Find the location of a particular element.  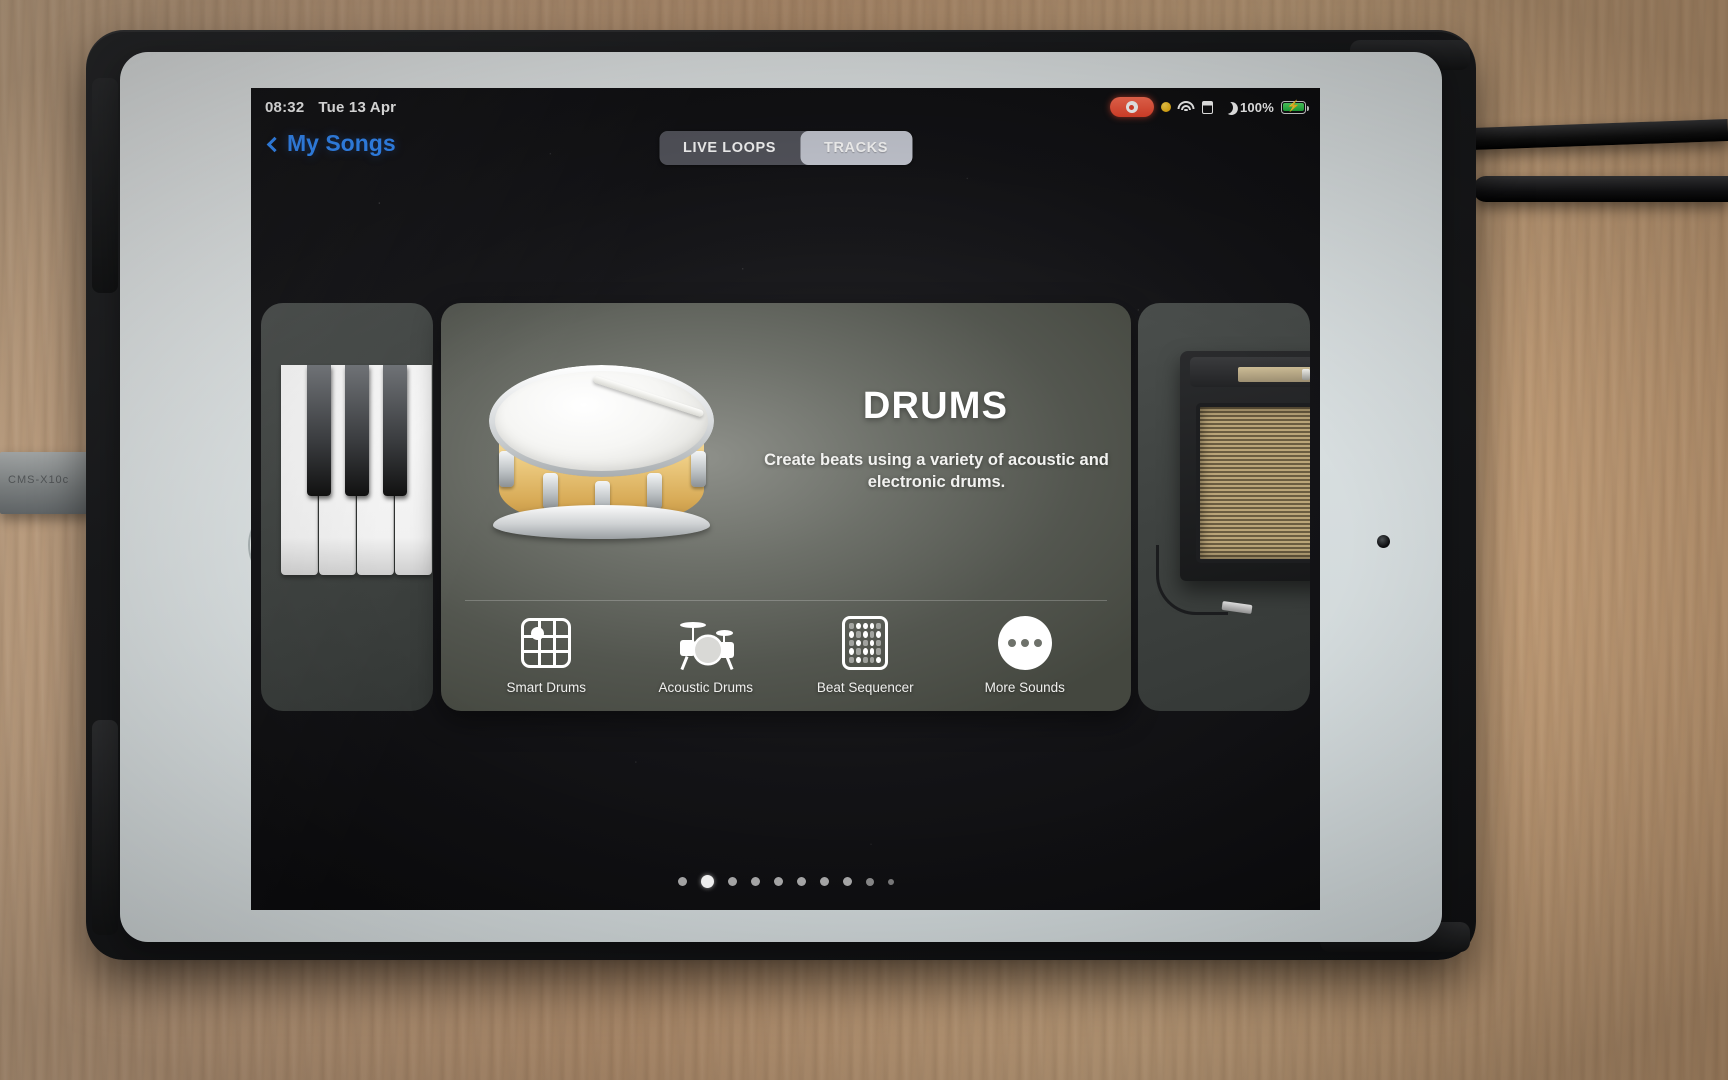

status-bar-right: 100% ⚡ is located at coordinates (1209, 107).